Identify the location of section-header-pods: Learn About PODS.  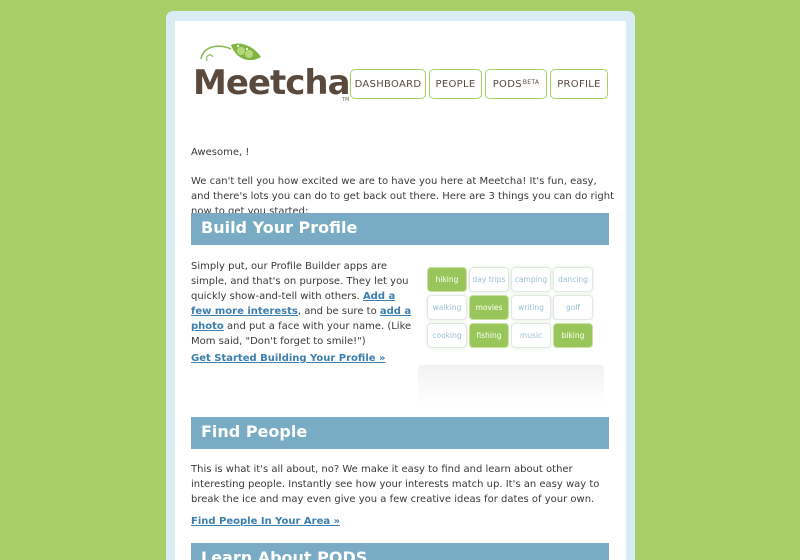
(400, 551).